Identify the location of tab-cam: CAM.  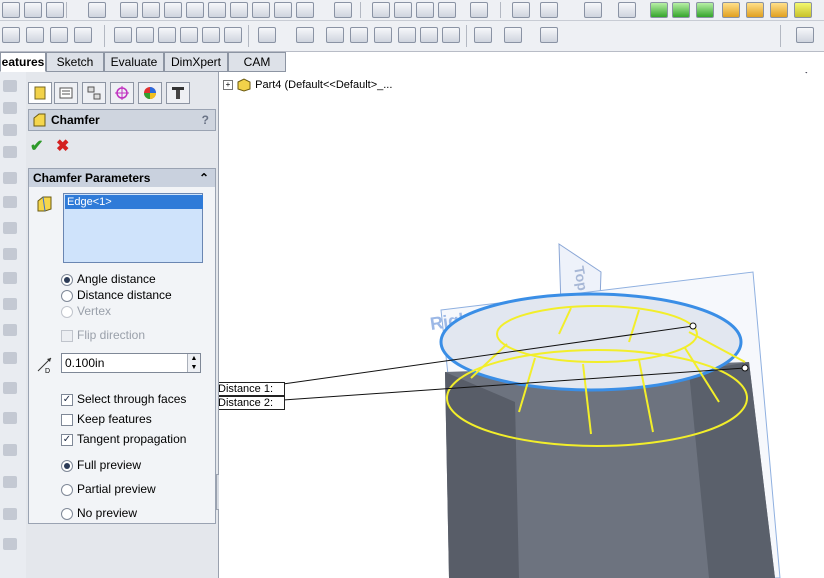
(257, 62).